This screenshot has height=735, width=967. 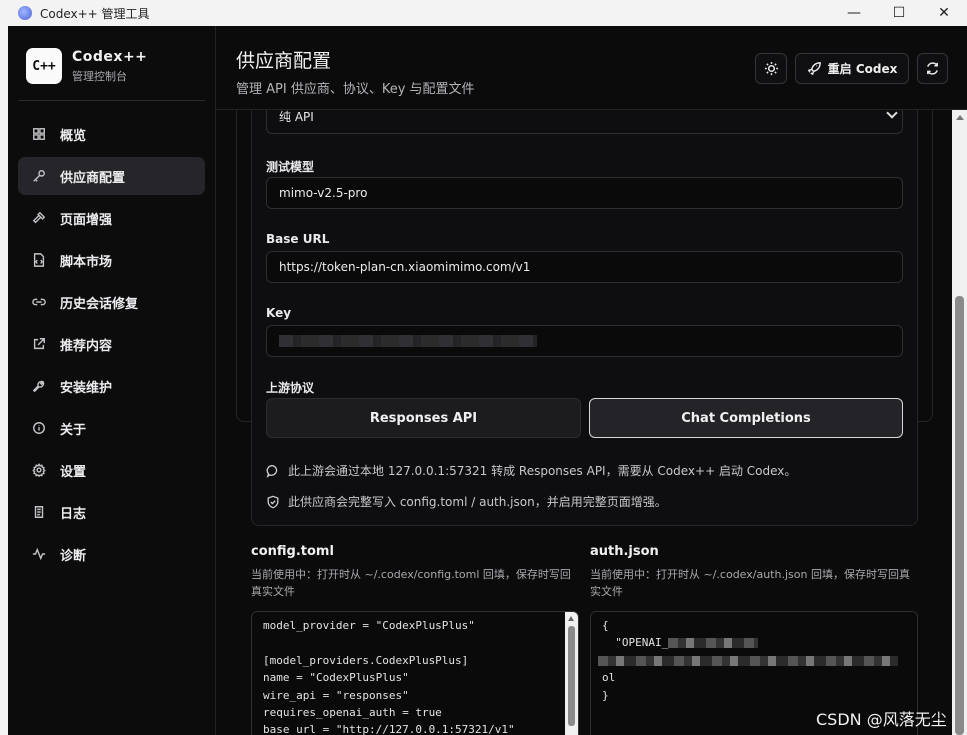 What do you see at coordinates (854, 13) in the screenshot?
I see `minimize-button: —` at bounding box center [854, 13].